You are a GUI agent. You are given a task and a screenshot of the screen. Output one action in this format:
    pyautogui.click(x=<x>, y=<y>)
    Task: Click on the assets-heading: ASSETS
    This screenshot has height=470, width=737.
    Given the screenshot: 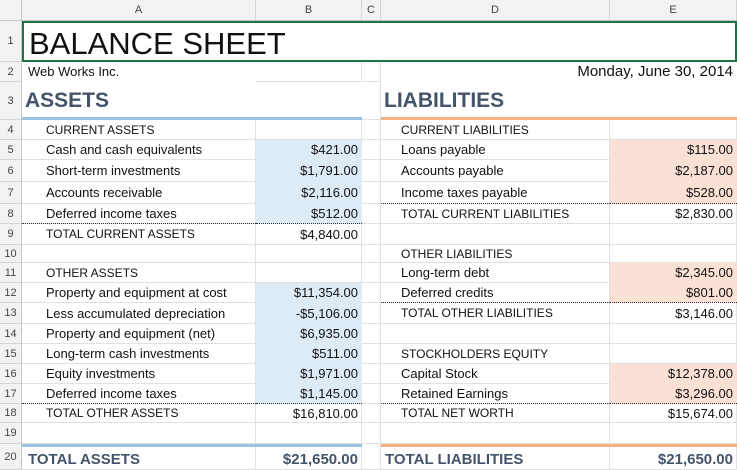 What is the action you would take?
    pyautogui.click(x=192, y=101)
    